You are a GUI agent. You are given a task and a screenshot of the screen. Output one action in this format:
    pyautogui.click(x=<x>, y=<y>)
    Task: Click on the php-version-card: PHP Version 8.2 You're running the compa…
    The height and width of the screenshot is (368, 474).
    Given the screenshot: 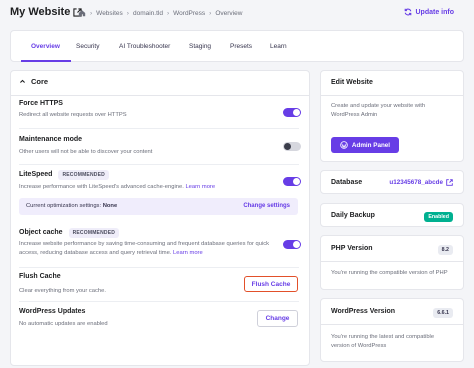 What is the action you would take?
    pyautogui.click(x=392, y=262)
    